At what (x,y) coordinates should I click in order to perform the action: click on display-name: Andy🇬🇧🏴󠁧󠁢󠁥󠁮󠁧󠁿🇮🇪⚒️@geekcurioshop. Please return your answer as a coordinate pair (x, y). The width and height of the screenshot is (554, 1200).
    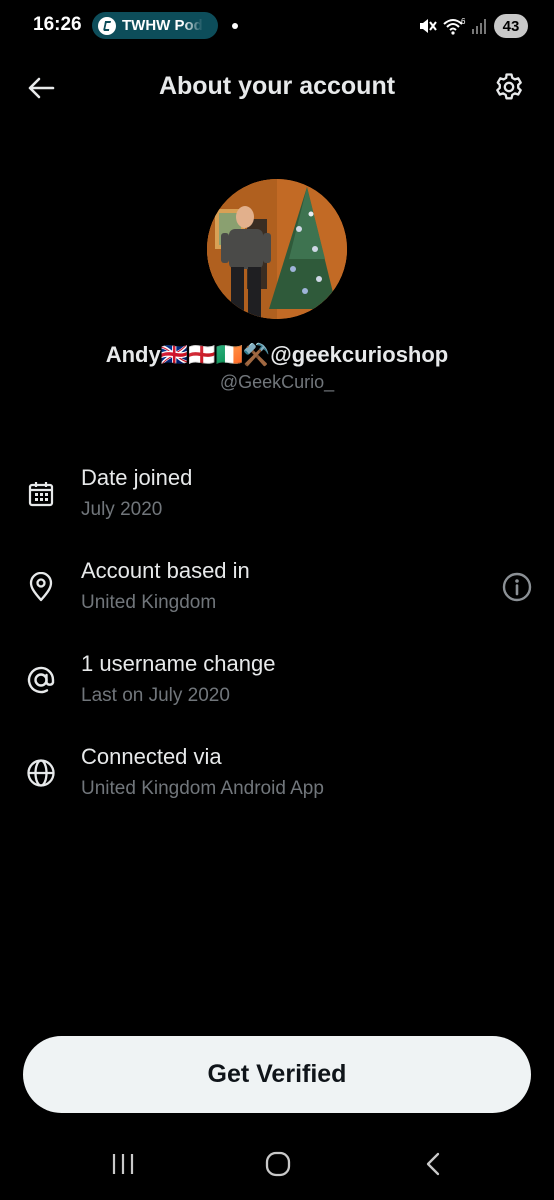
    Looking at the image, I should click on (277, 354).